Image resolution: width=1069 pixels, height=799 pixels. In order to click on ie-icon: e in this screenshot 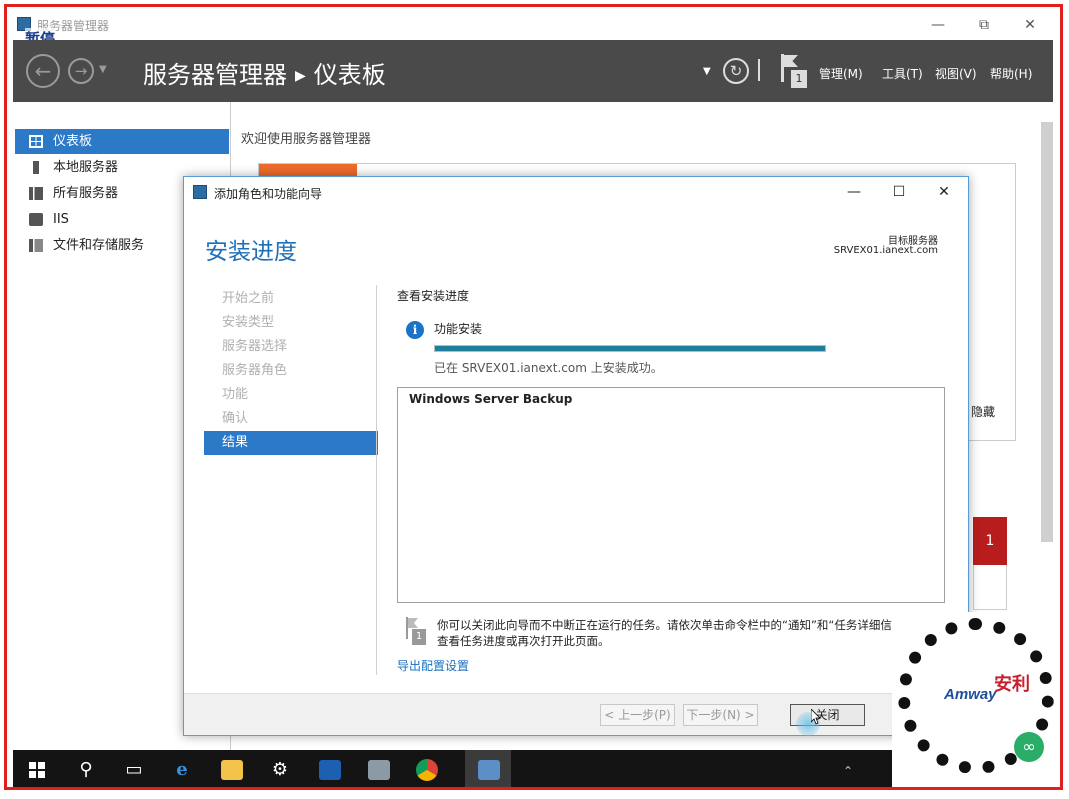, I will do `click(182, 769)`.